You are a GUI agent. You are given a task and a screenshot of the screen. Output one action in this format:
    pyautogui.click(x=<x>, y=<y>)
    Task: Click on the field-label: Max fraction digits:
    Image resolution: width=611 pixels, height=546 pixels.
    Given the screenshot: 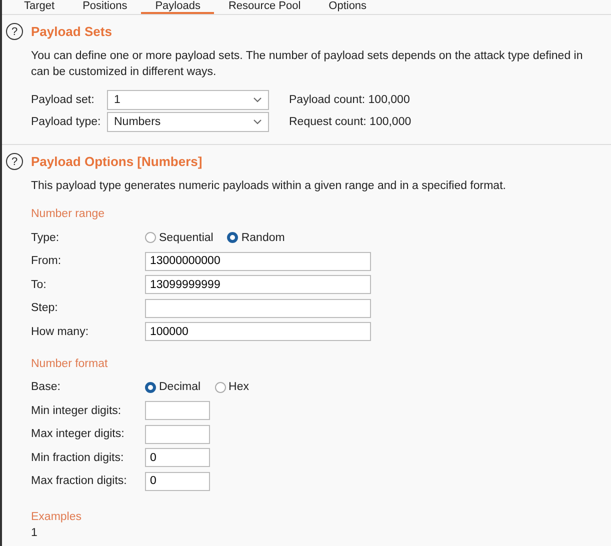 What is the action you would take?
    pyautogui.click(x=79, y=481)
    